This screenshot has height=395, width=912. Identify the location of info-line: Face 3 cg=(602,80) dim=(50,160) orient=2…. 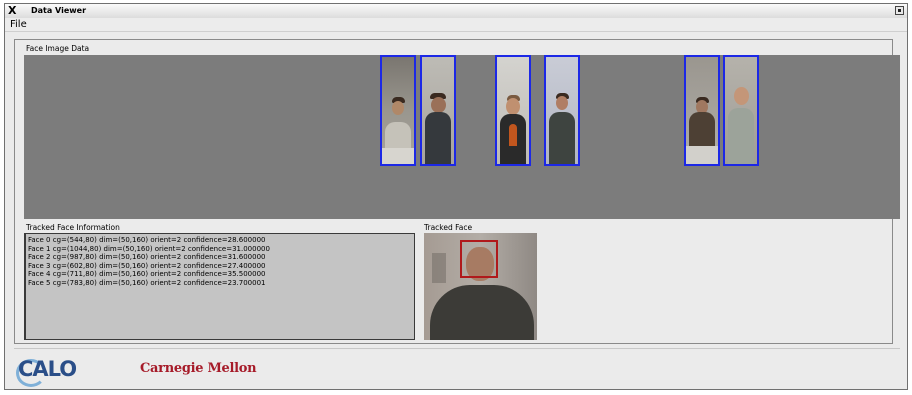
(147, 265).